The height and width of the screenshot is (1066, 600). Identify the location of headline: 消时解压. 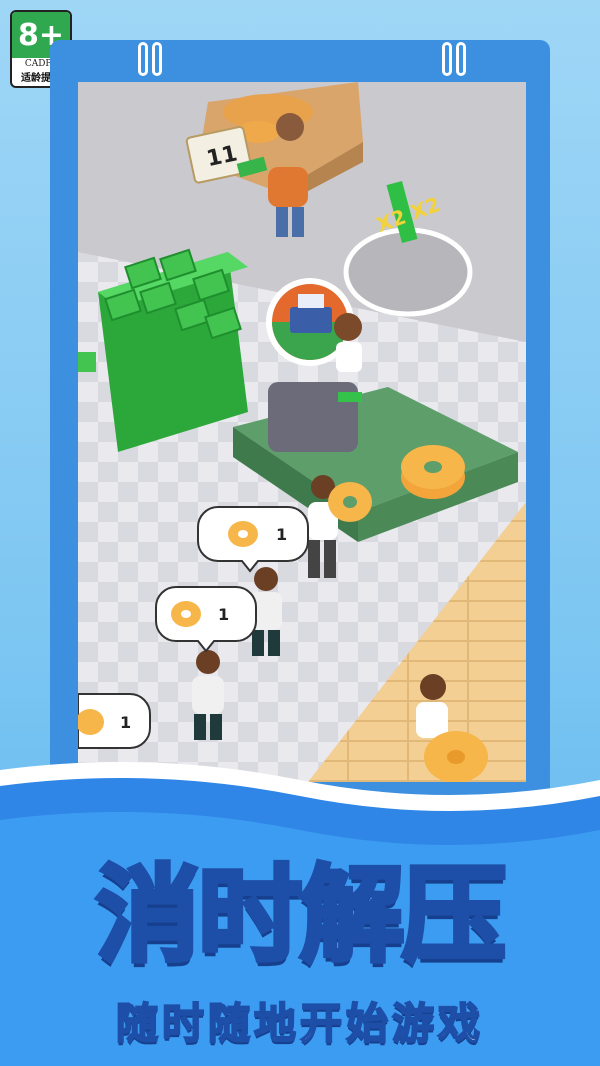
(300, 905).